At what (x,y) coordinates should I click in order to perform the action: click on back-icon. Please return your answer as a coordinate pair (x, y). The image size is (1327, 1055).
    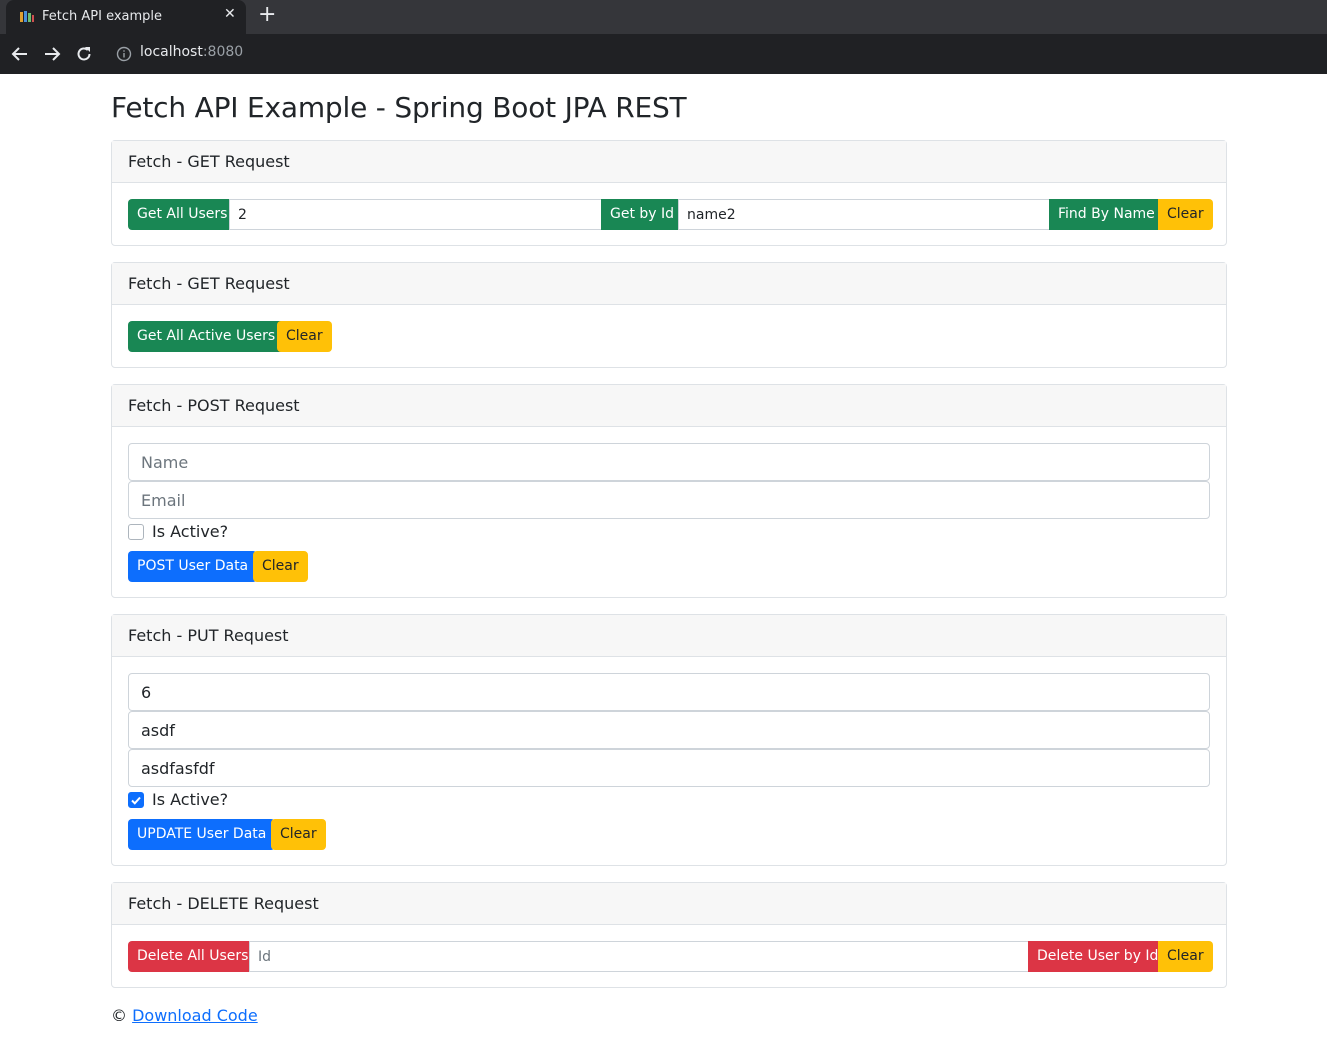
    Looking at the image, I should click on (20, 54).